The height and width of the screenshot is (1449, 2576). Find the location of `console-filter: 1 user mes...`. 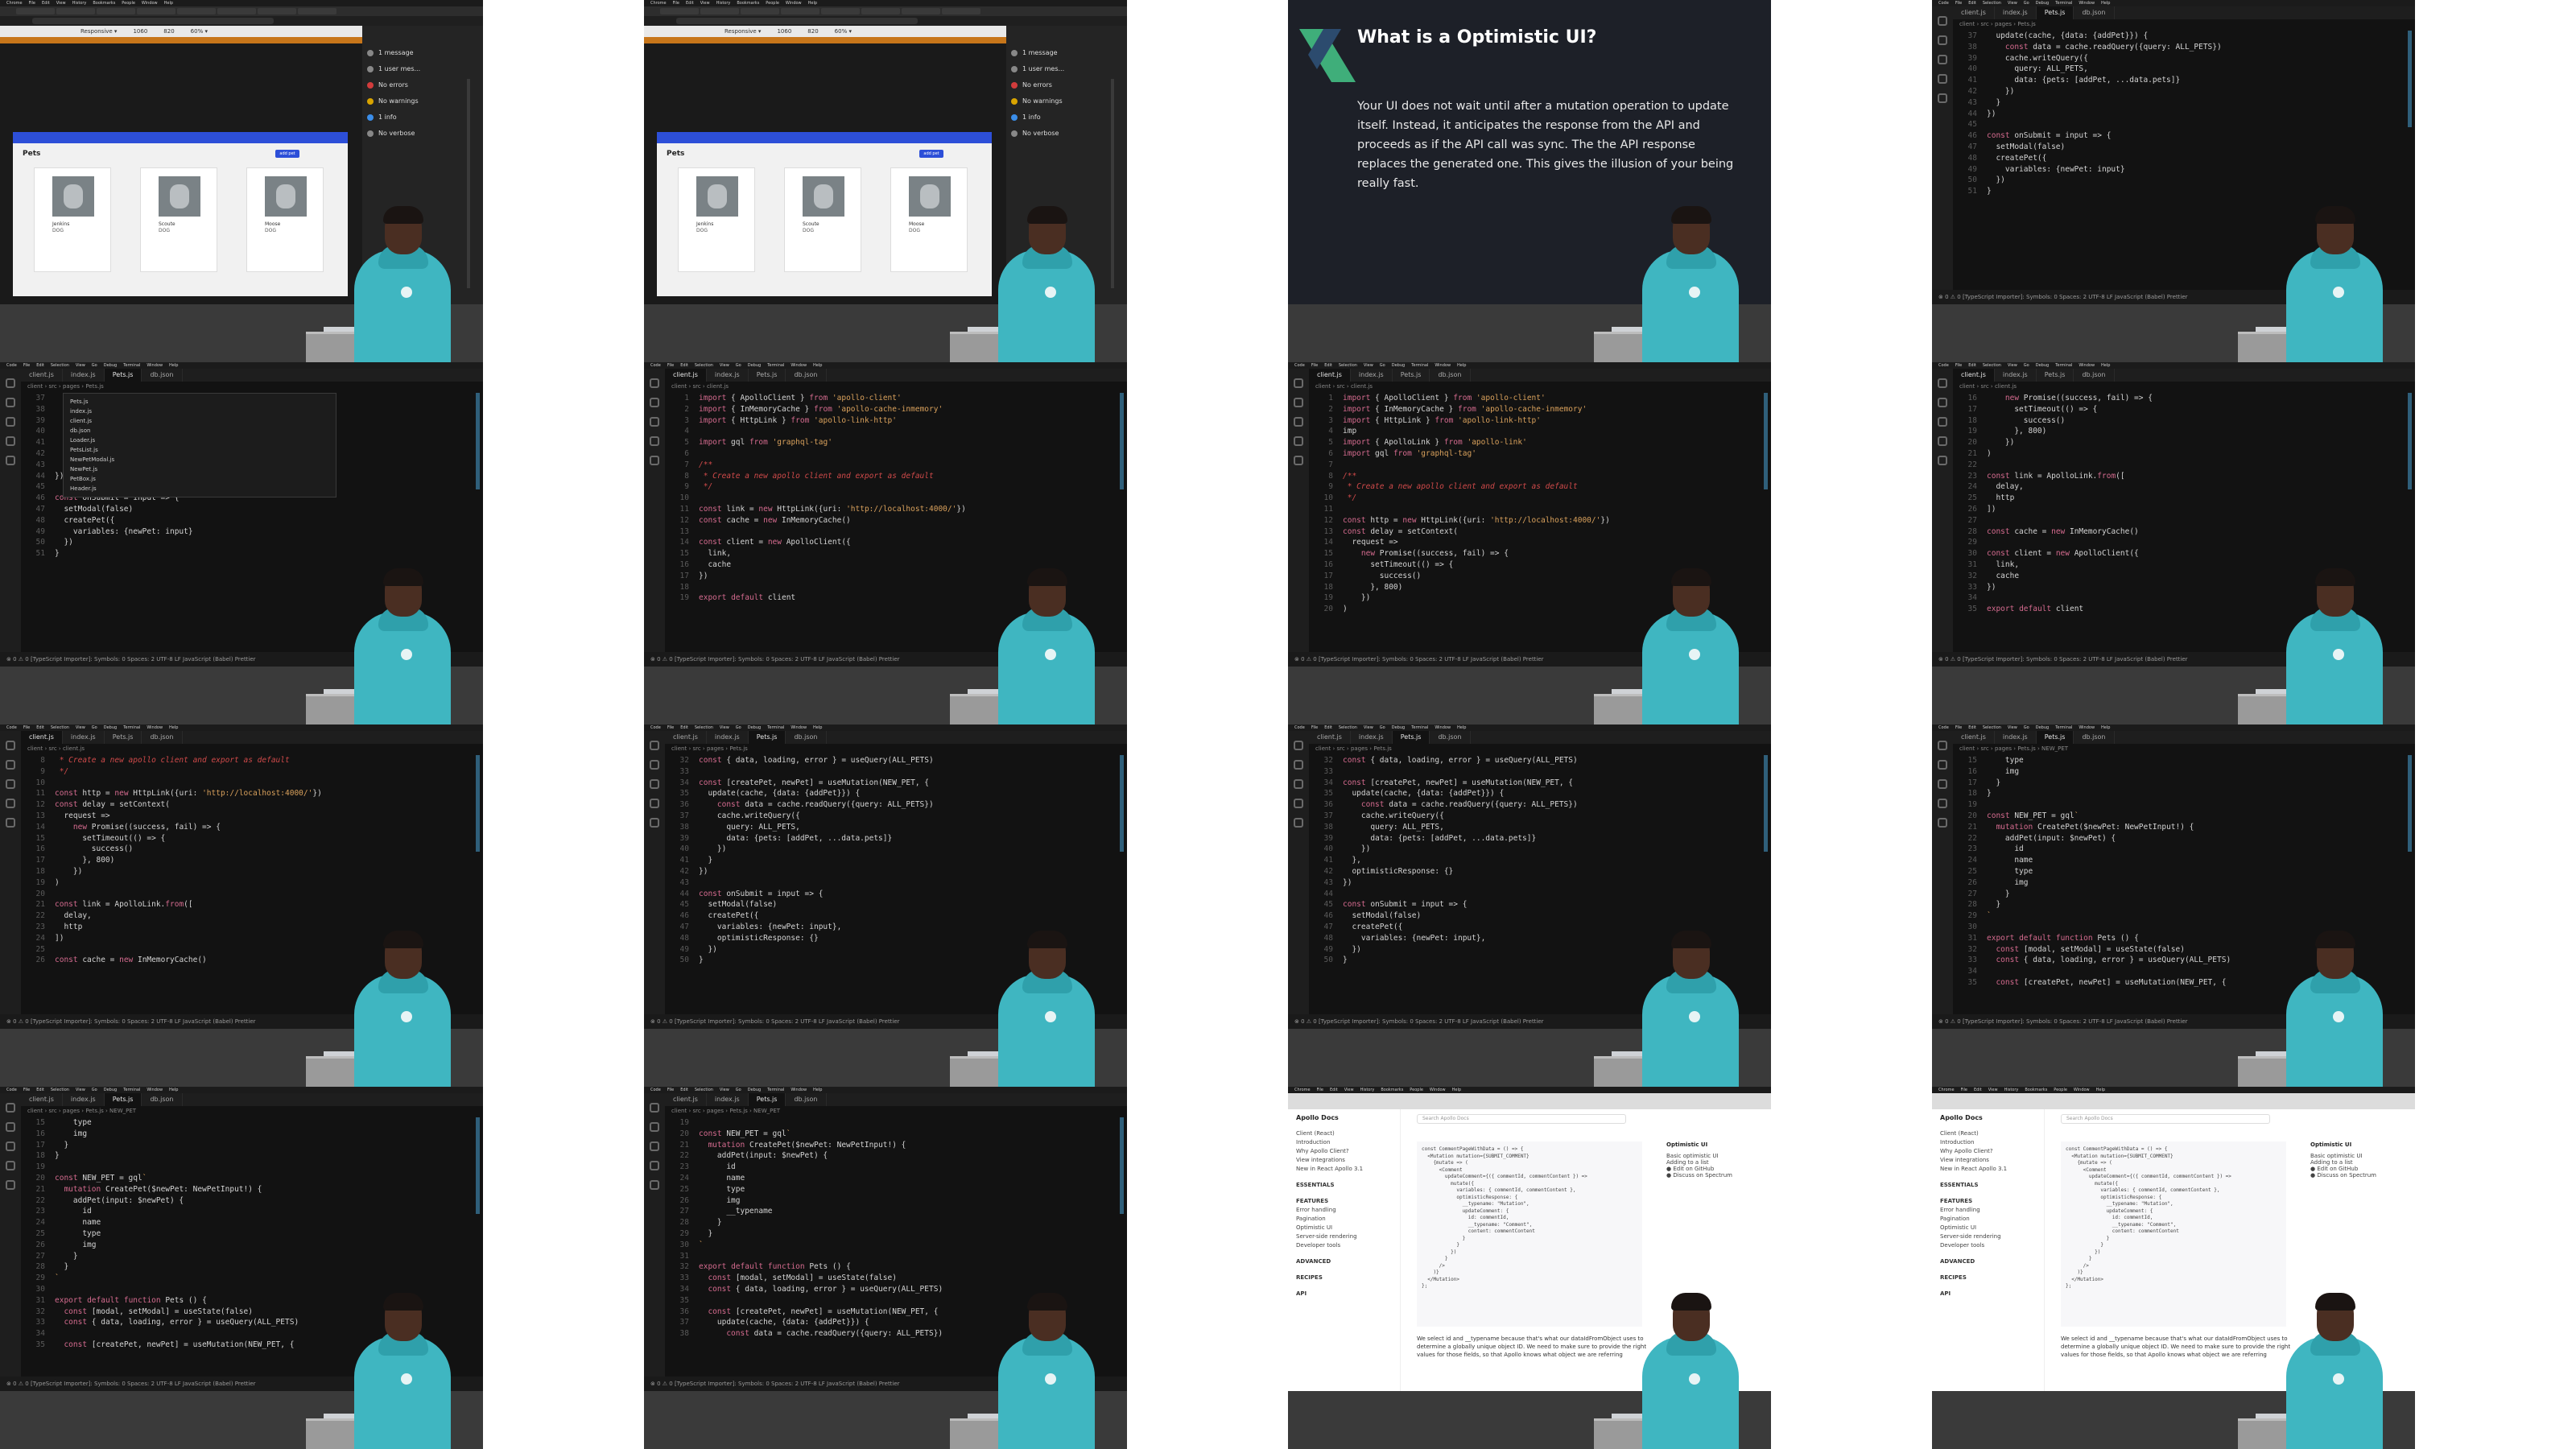

console-filter: 1 user mes... is located at coordinates (422, 69).